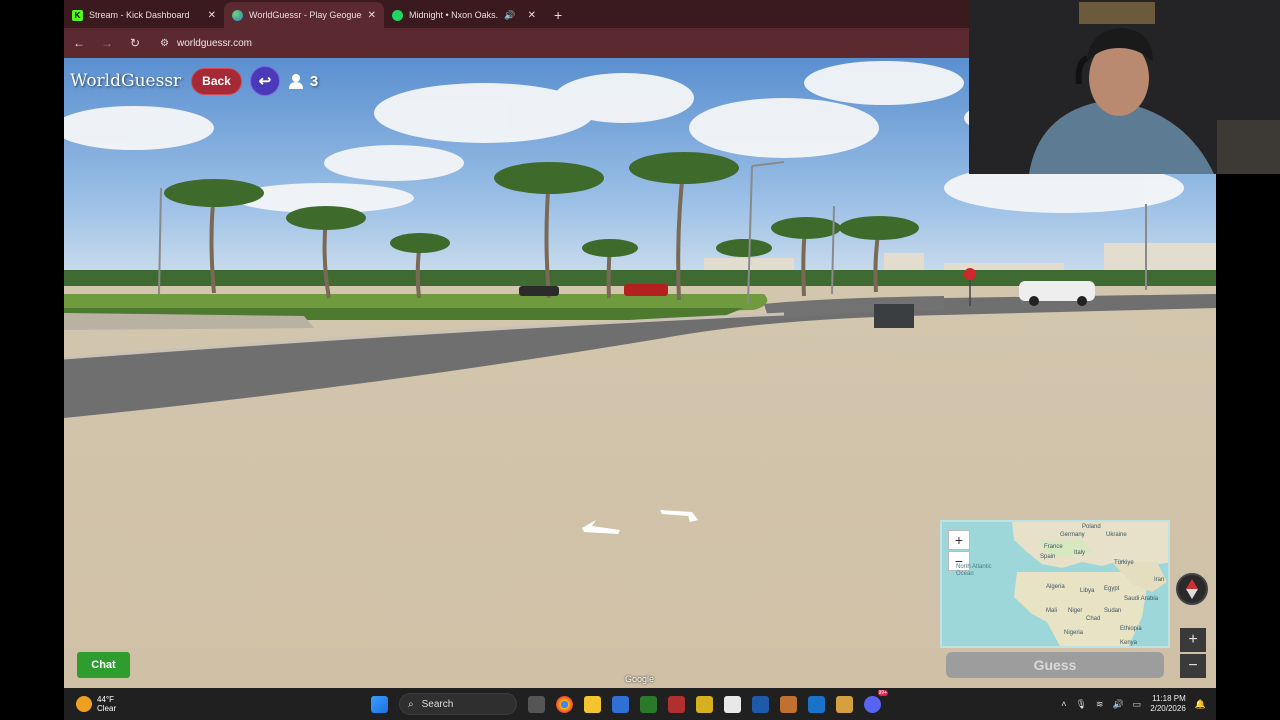 Image resolution: width=1280 pixels, height=720 pixels. I want to click on map-zoom-in: +, so click(959, 540).